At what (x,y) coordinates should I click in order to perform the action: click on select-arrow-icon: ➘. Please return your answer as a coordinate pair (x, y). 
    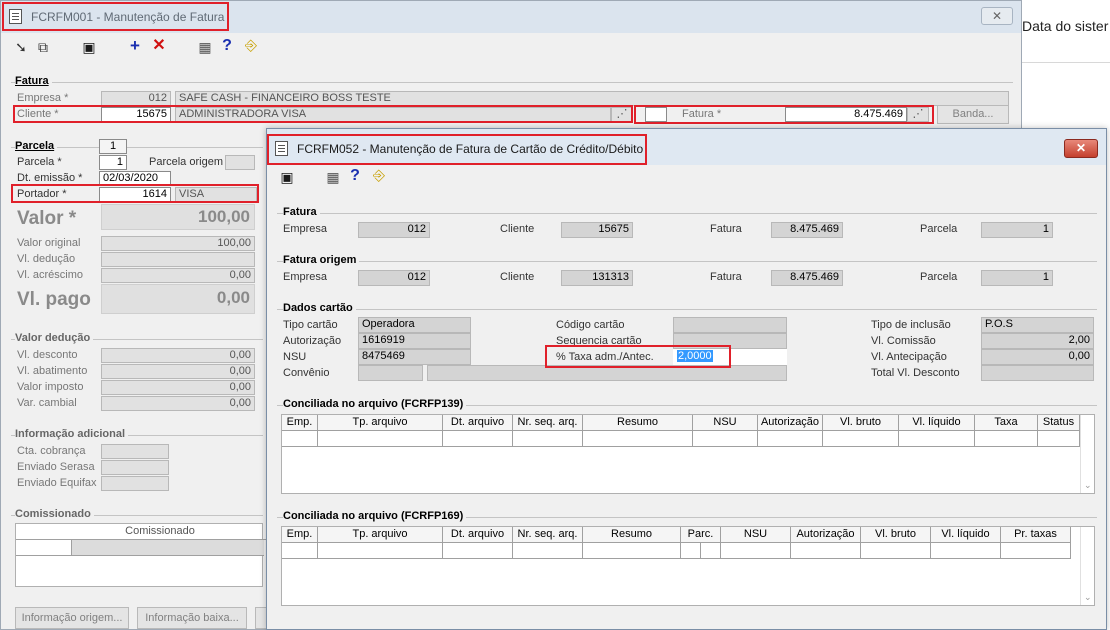
    Looking at the image, I should click on (21, 47).